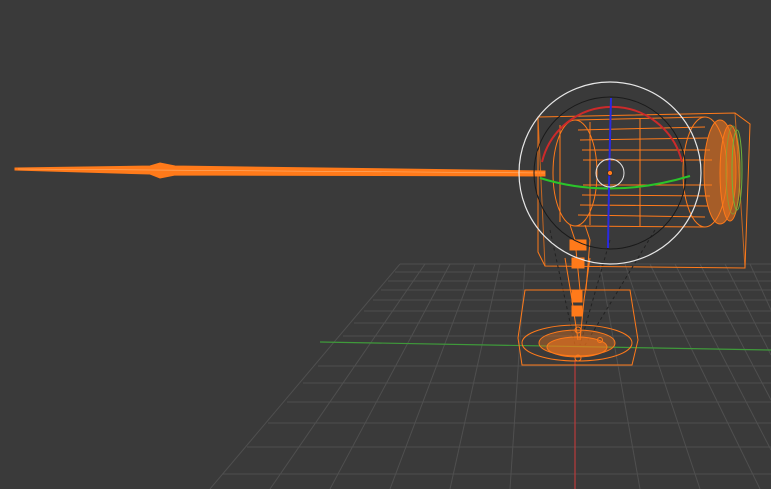 Image resolution: width=771 pixels, height=489 pixels. Describe the element at coordinates (723, 172) in the screenshot. I see `lamp-lens-wireframe` at that location.